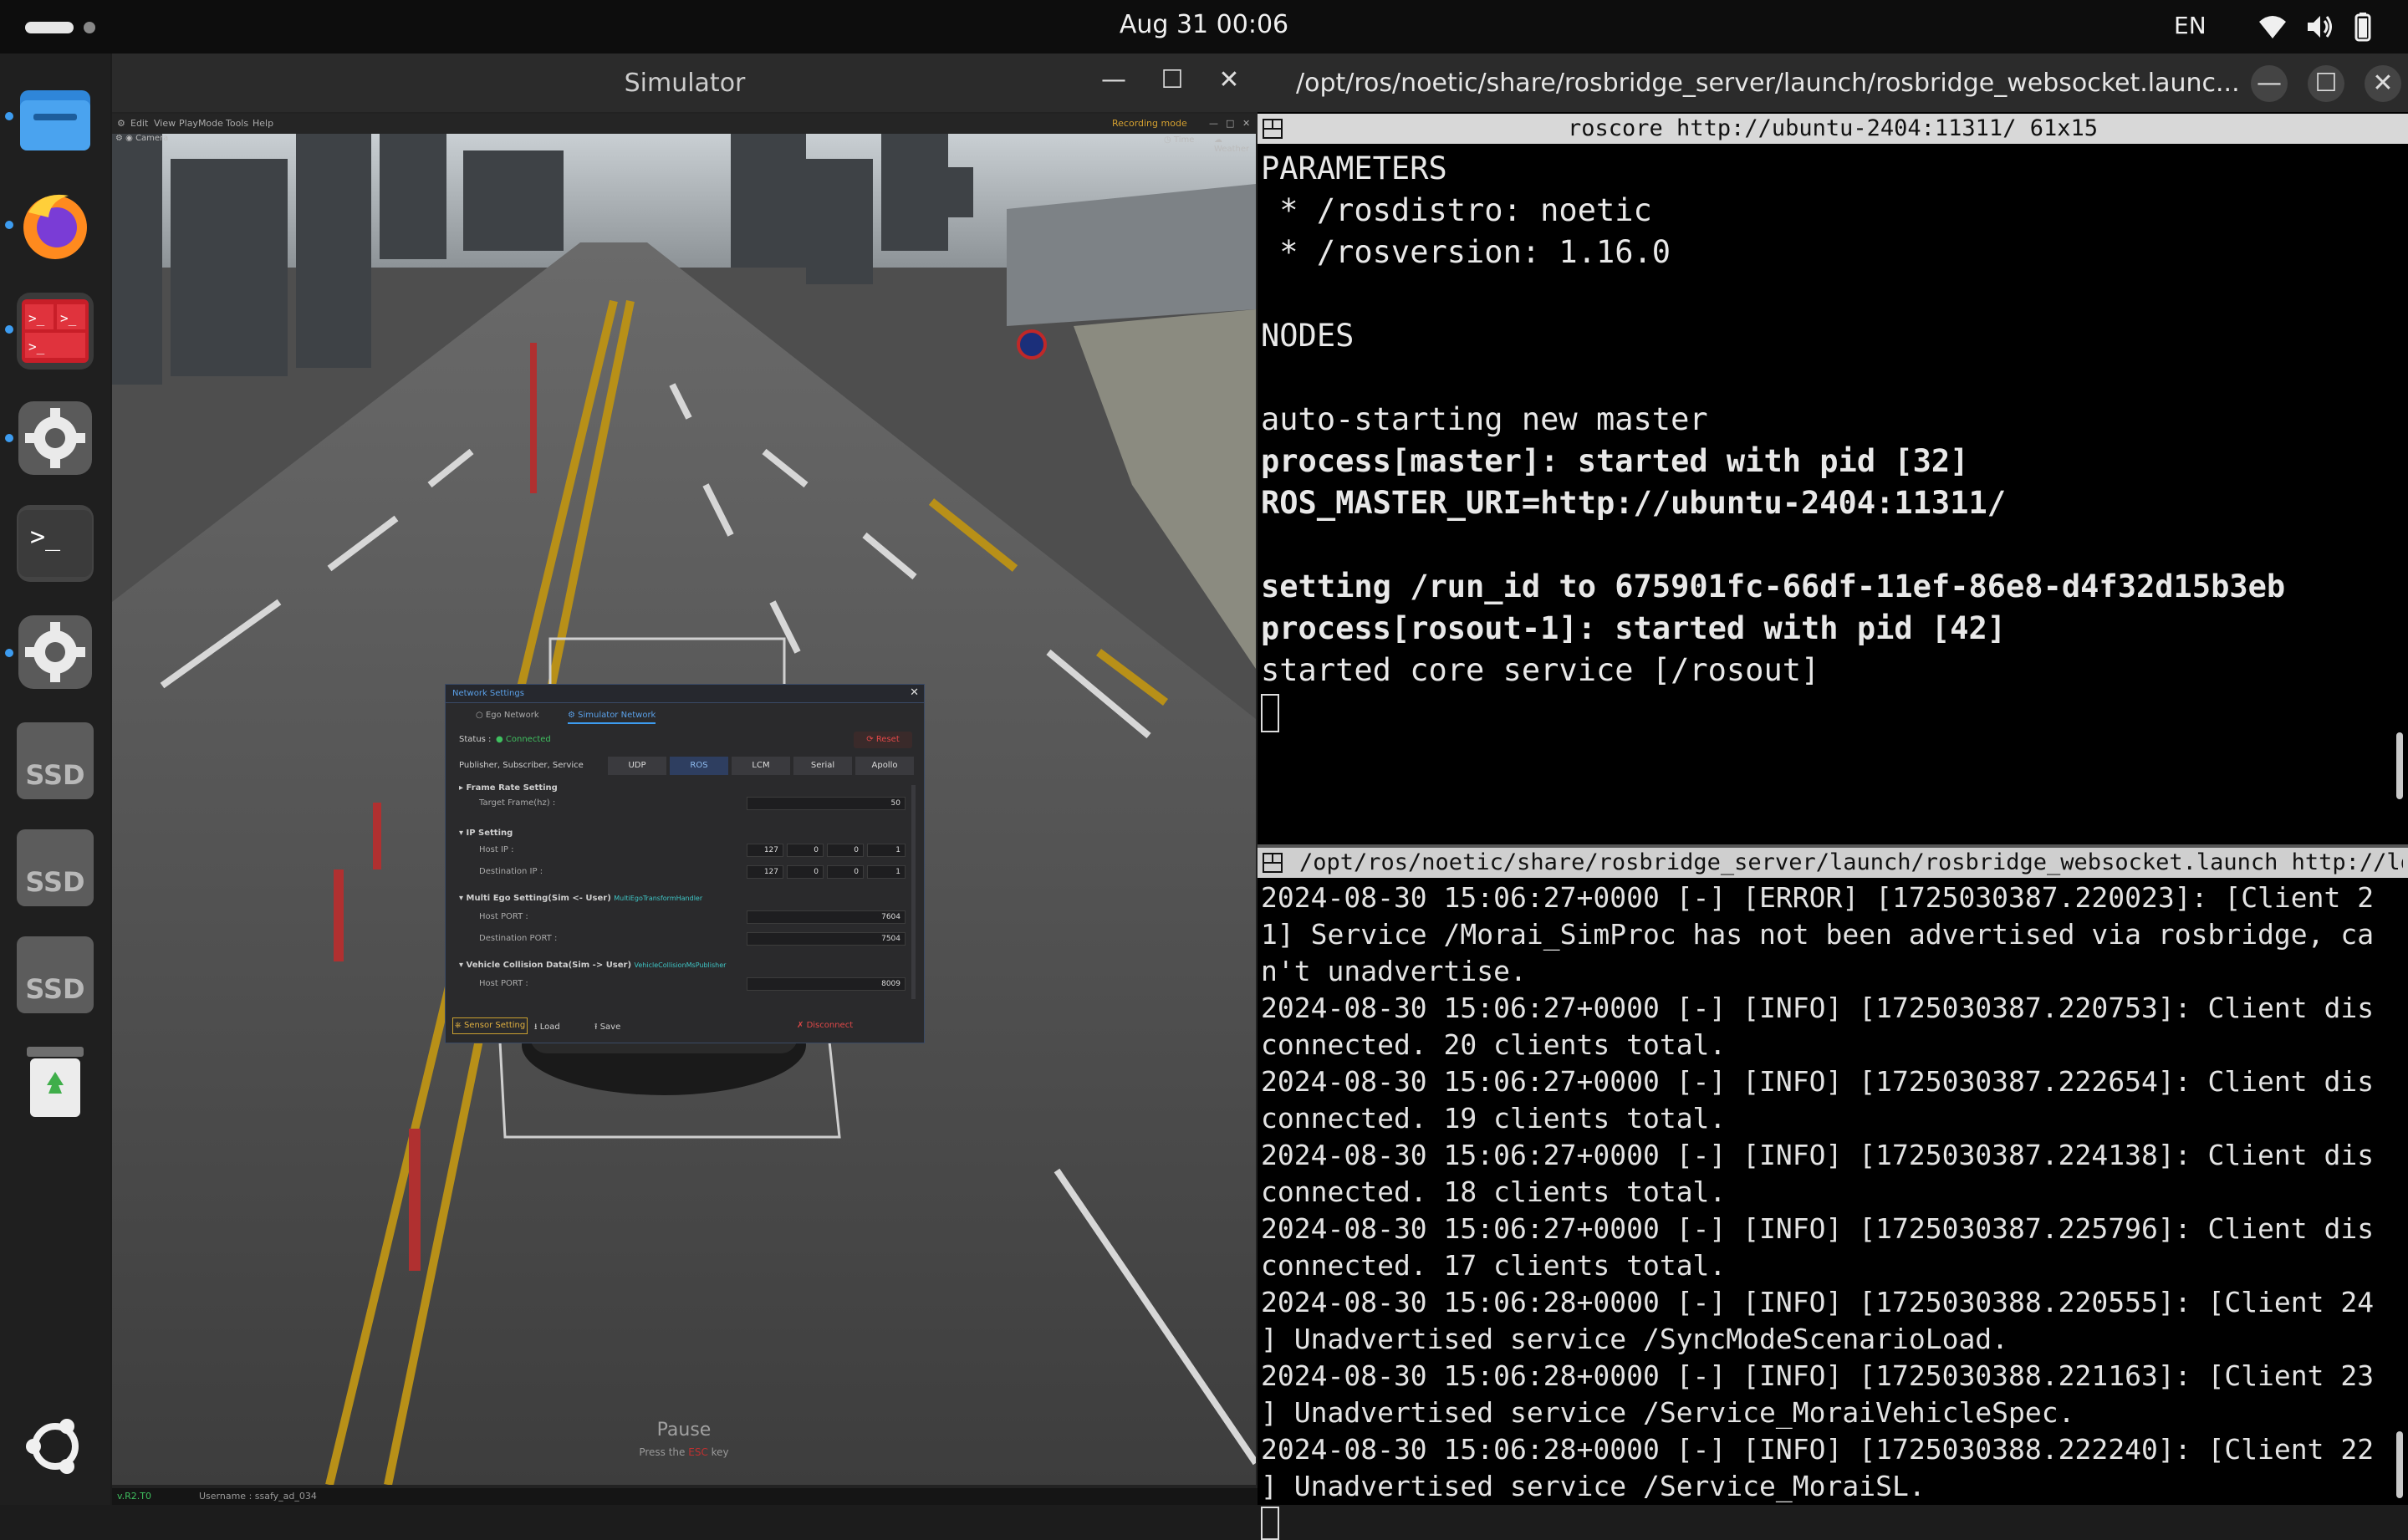 The height and width of the screenshot is (1540, 2408). Describe the element at coordinates (1246, 124) in the screenshot. I see `inner-close-button: ✕` at that location.